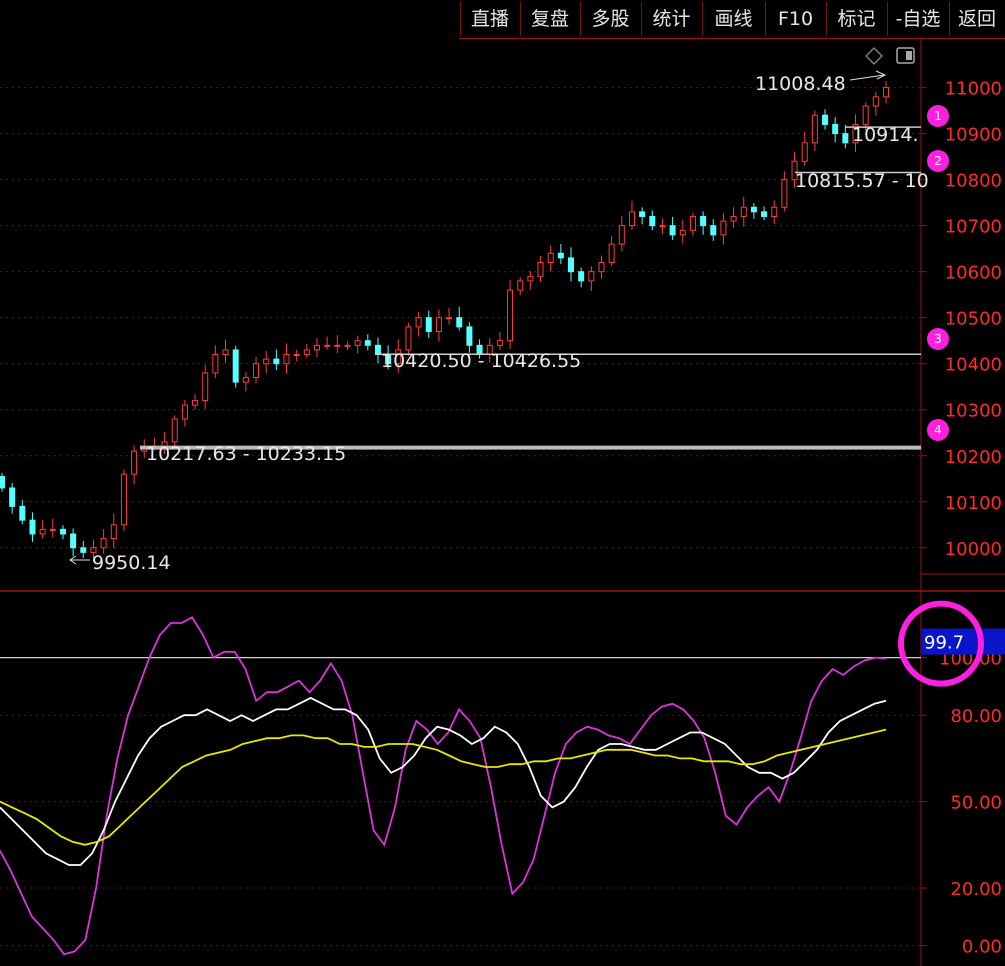  What do you see at coordinates (977, 19) in the screenshot?
I see `toolbar-button-8: 返回` at bounding box center [977, 19].